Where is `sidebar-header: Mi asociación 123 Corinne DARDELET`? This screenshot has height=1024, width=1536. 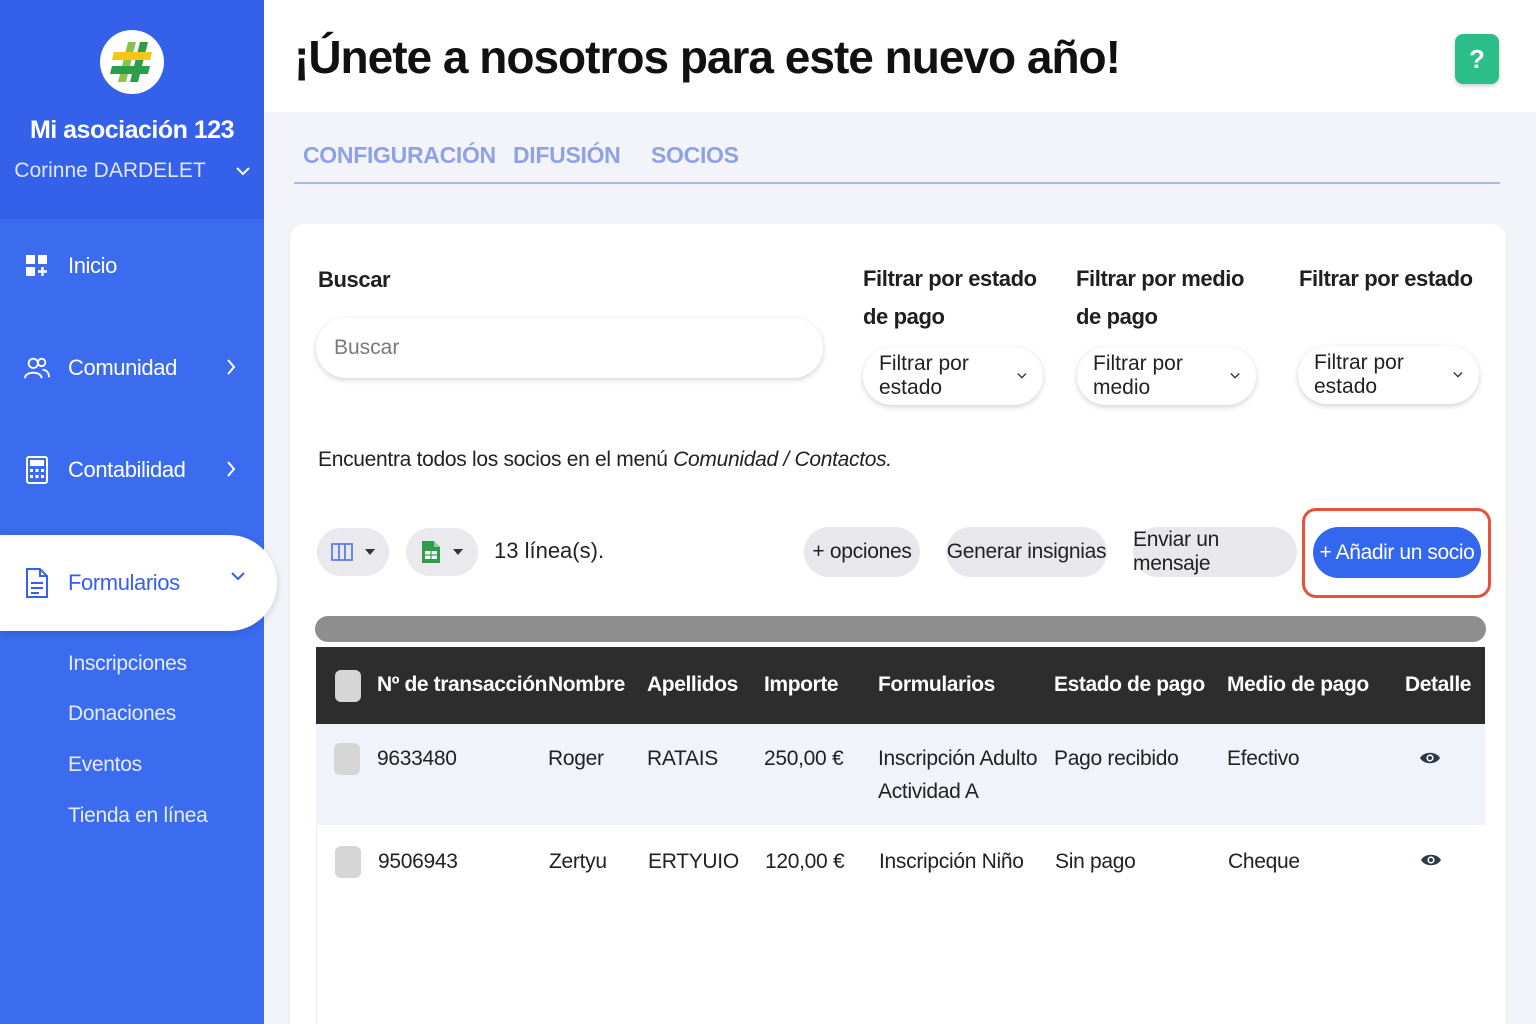
sidebar-header: Mi asociación 123 Corinne DARDELET is located at coordinates (132, 109).